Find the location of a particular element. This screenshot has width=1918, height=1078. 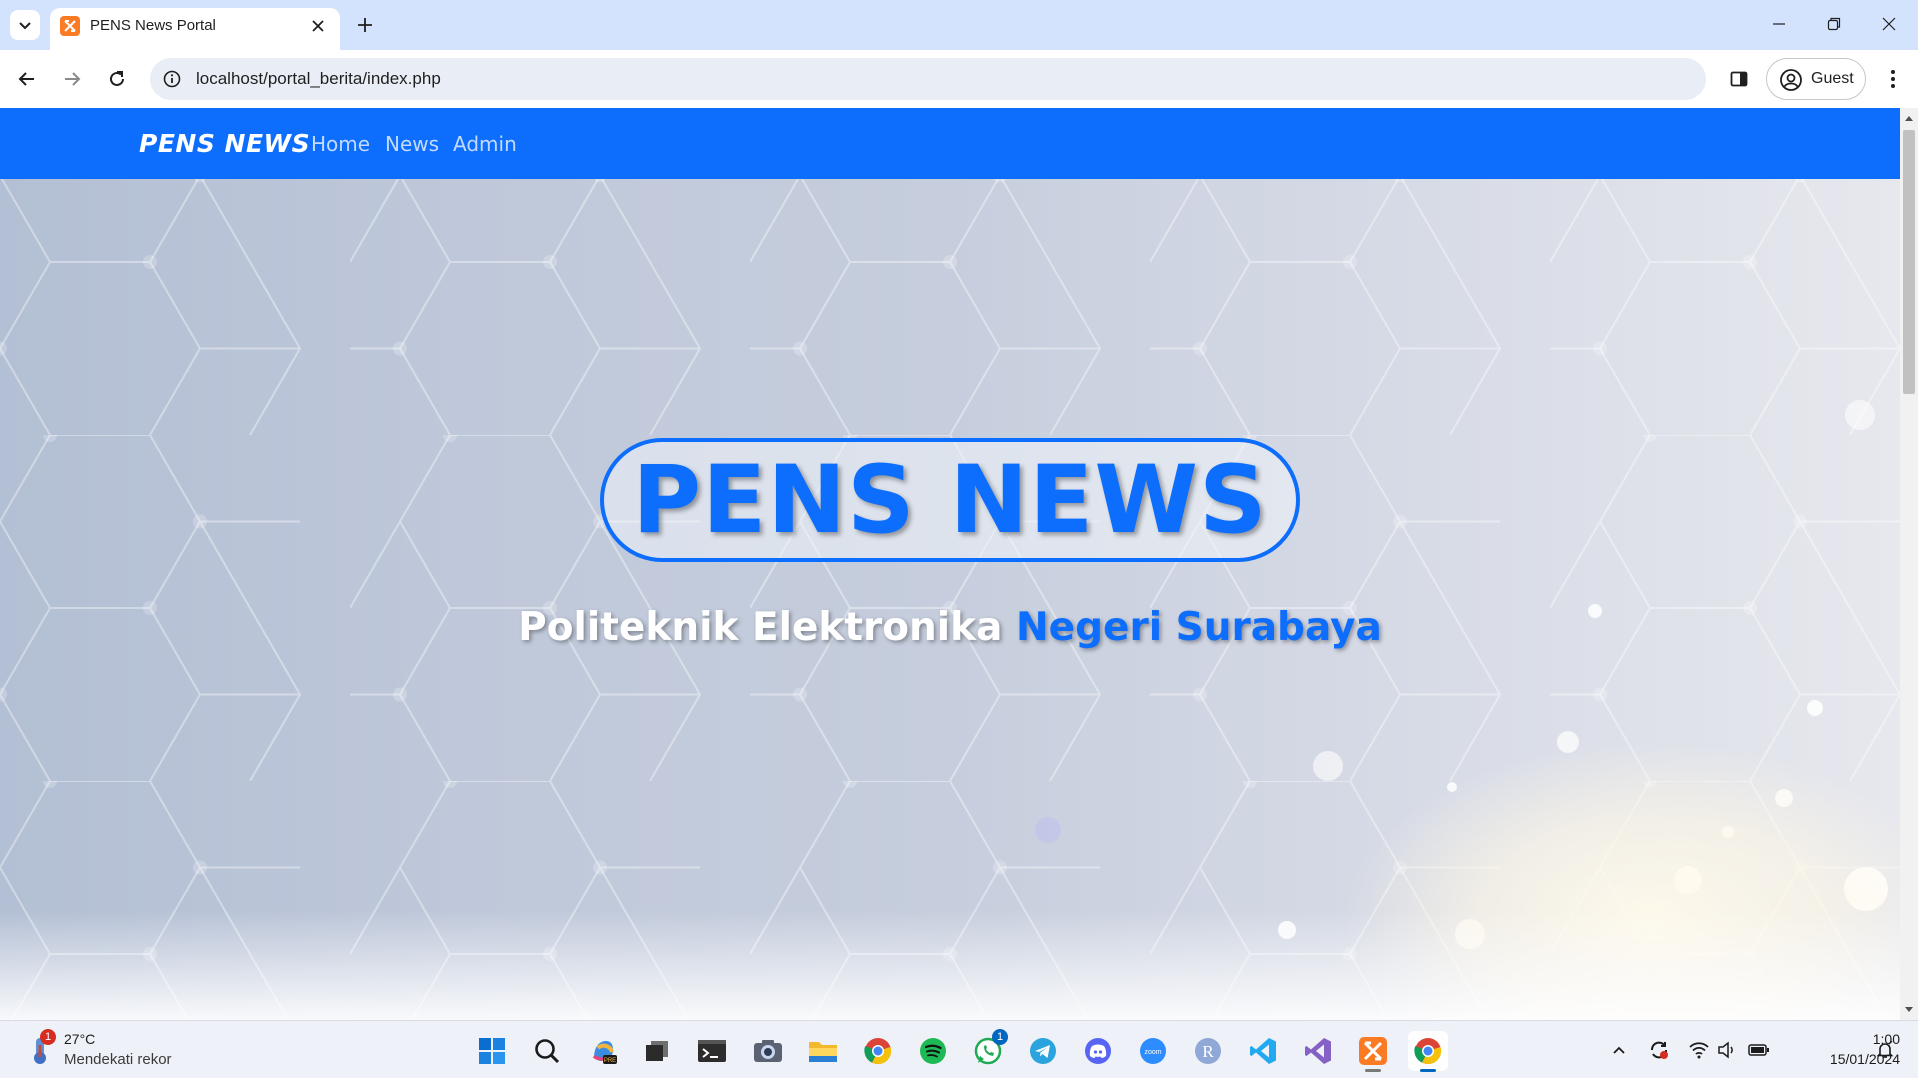

camera-icon is located at coordinates (768, 1051).